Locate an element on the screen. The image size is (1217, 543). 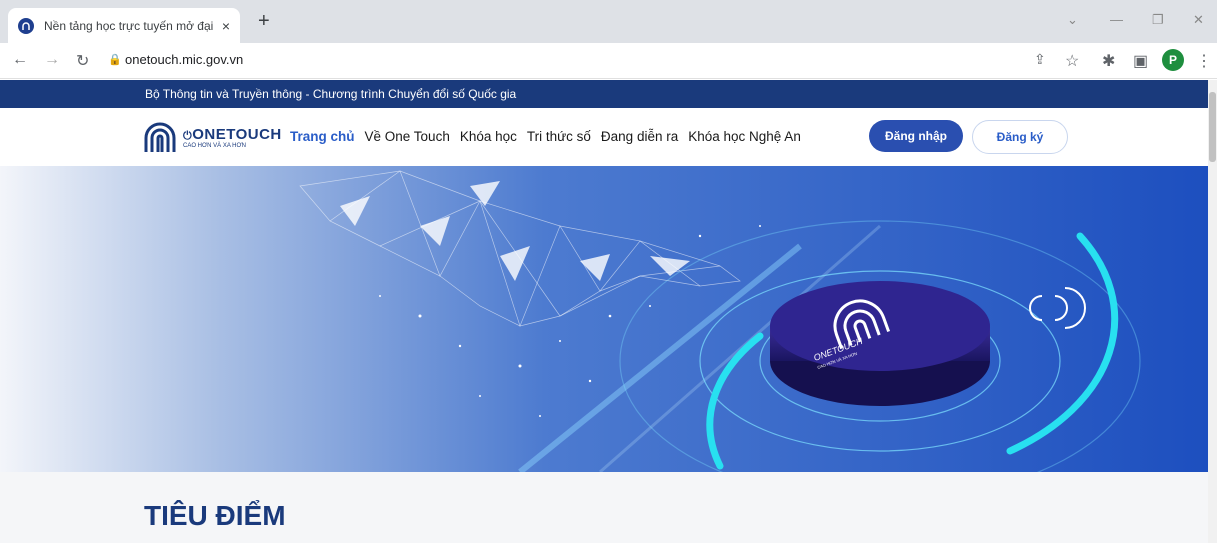
nav-item-about: Về One Touch is located at coordinates (407, 136).